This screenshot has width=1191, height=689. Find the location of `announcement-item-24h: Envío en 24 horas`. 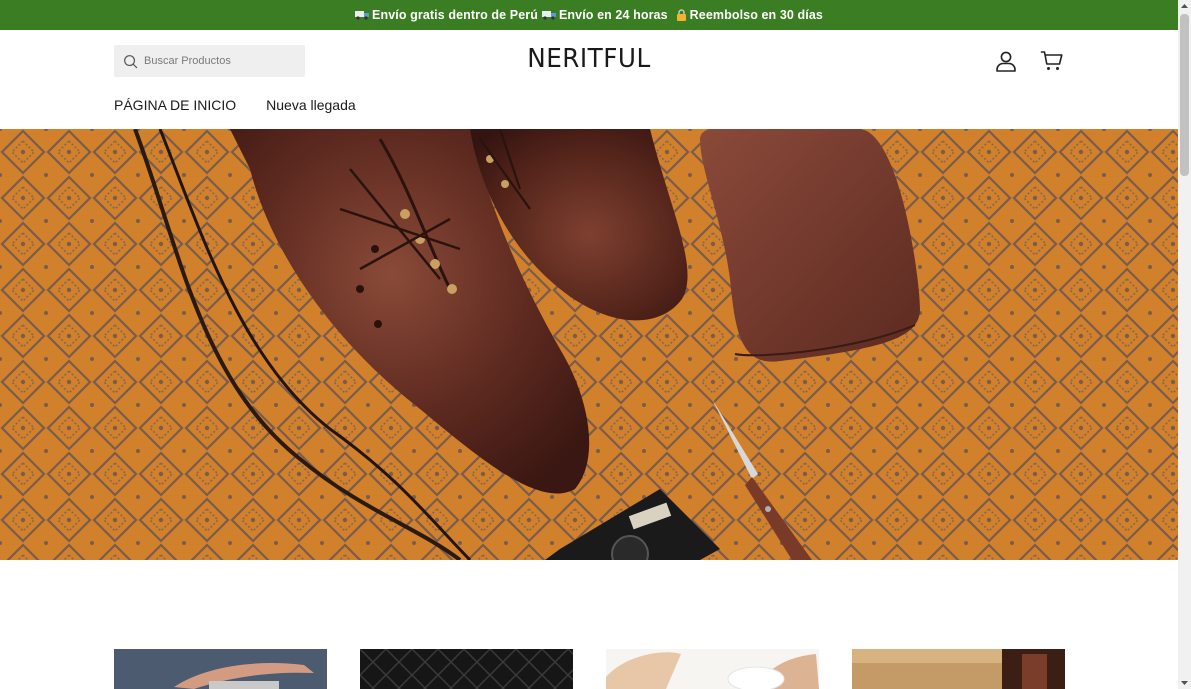

announcement-item-24h: Envío en 24 horas is located at coordinates (604, 15).